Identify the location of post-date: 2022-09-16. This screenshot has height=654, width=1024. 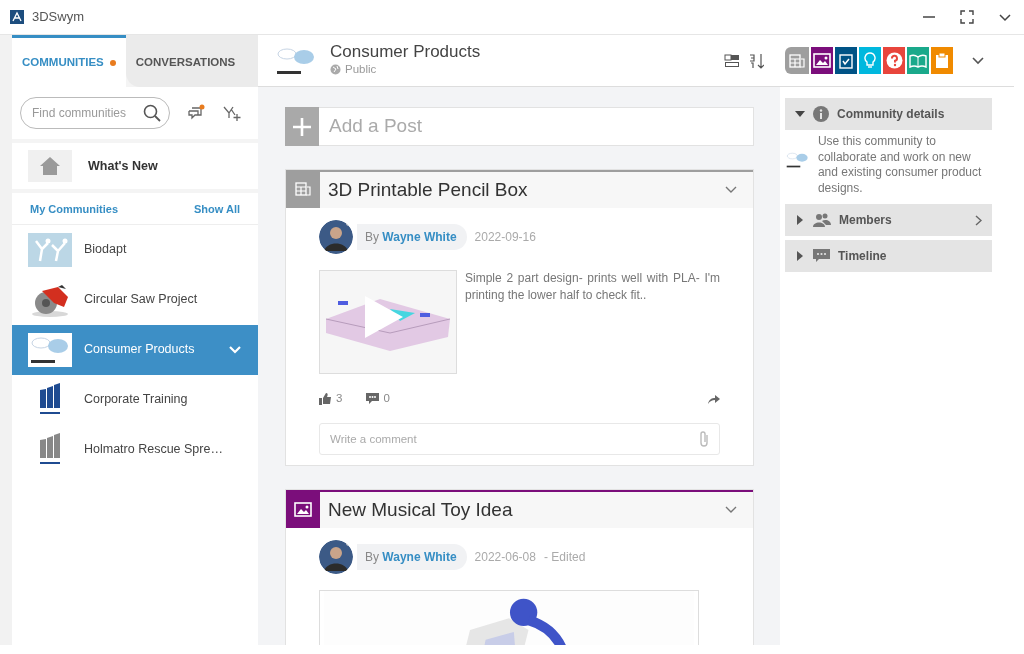
(505, 237).